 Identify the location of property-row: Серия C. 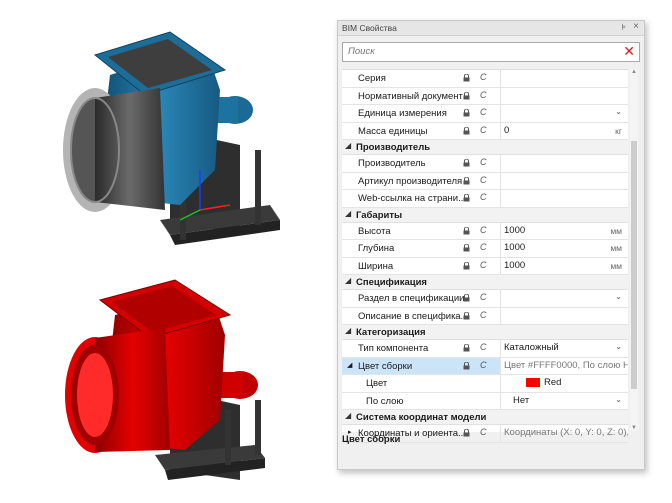
(485, 79).